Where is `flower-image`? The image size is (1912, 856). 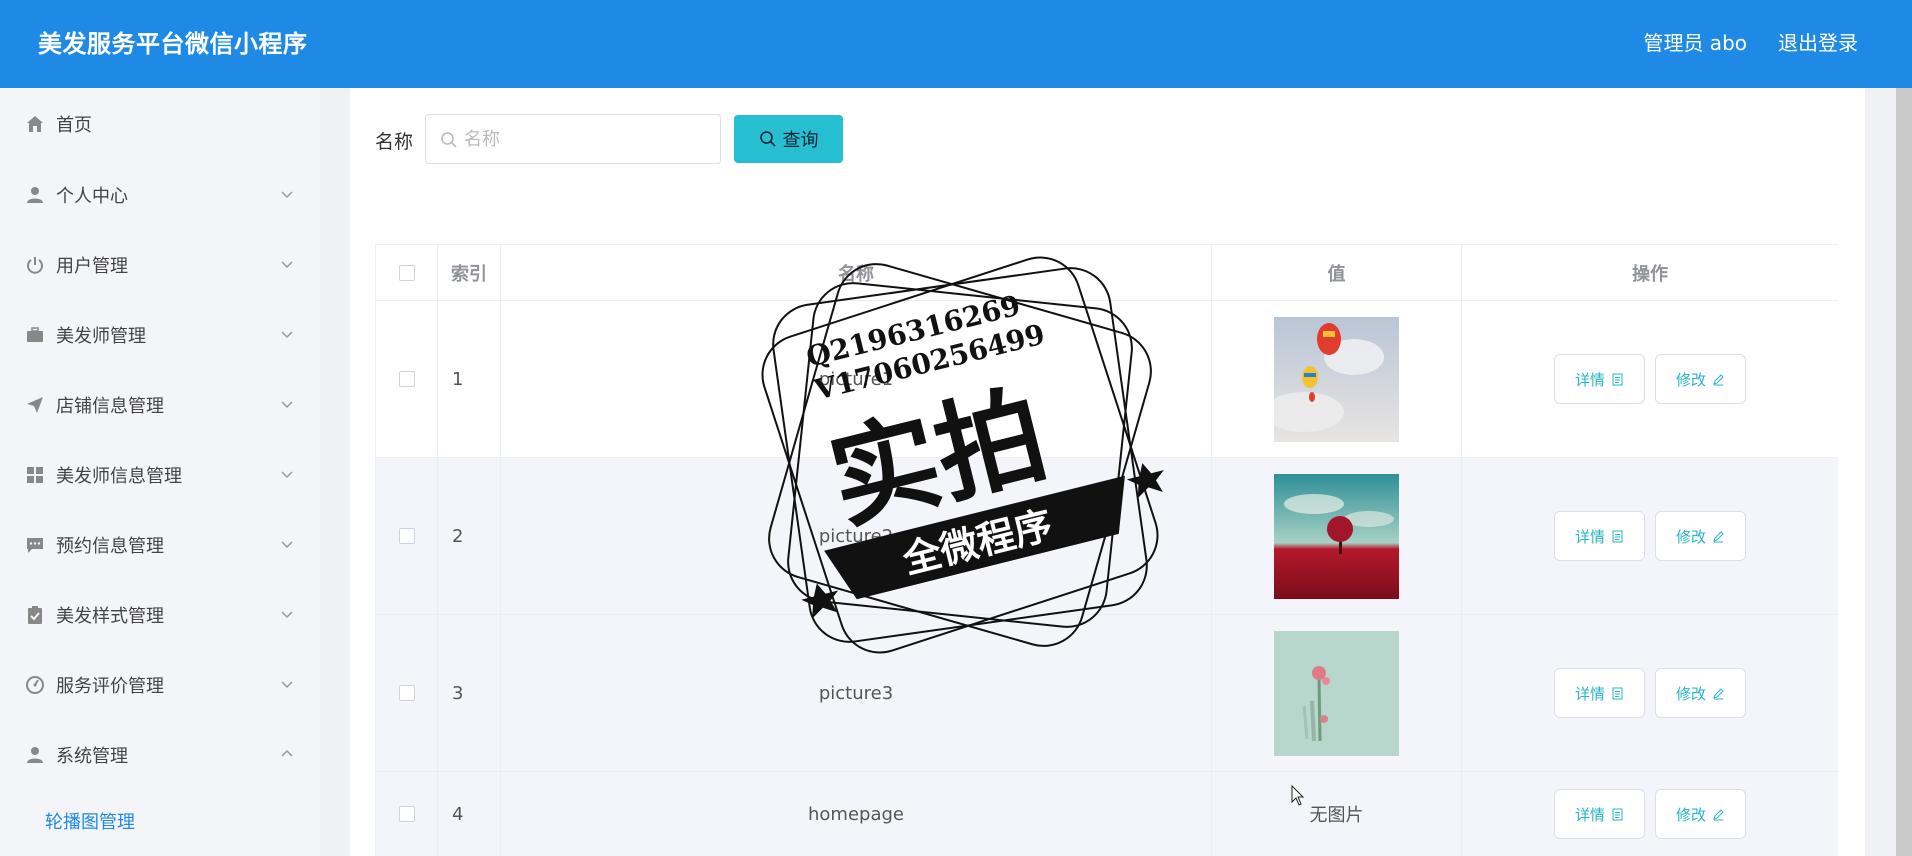
flower-image is located at coordinates (1336, 693).